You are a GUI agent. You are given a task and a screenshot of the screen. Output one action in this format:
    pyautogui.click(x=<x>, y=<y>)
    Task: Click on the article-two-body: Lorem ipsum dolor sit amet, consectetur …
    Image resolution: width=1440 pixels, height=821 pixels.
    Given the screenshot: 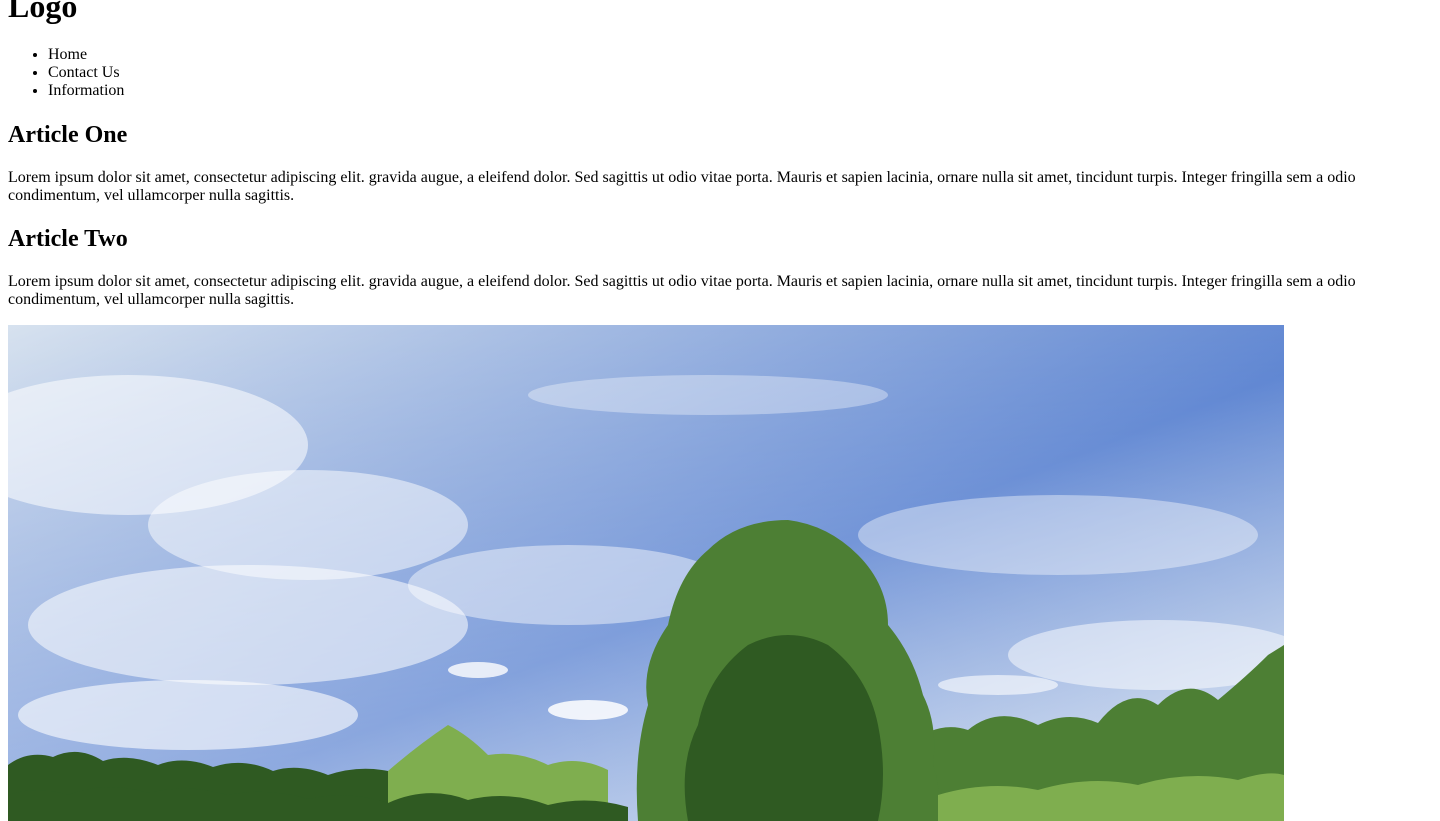 What is the action you would take?
    pyautogui.click(x=682, y=290)
    